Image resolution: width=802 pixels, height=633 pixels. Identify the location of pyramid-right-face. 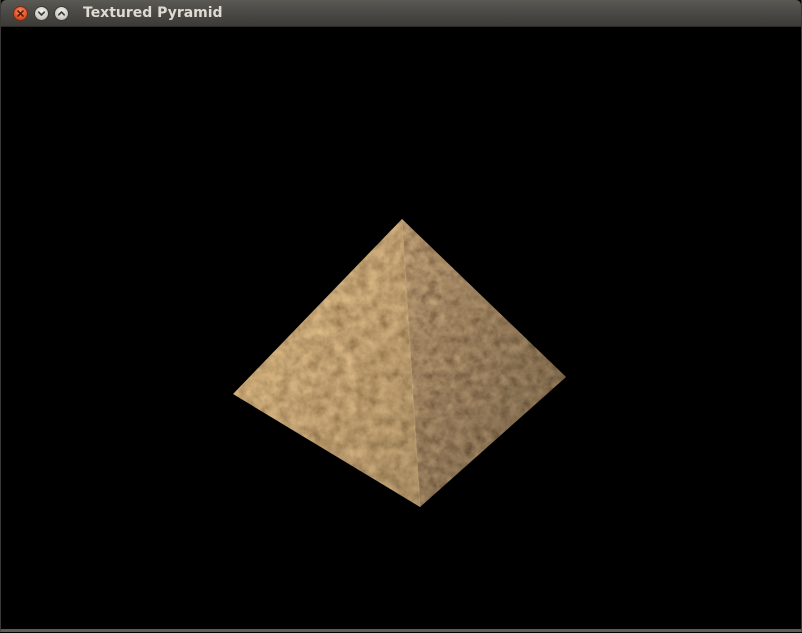
(484, 363).